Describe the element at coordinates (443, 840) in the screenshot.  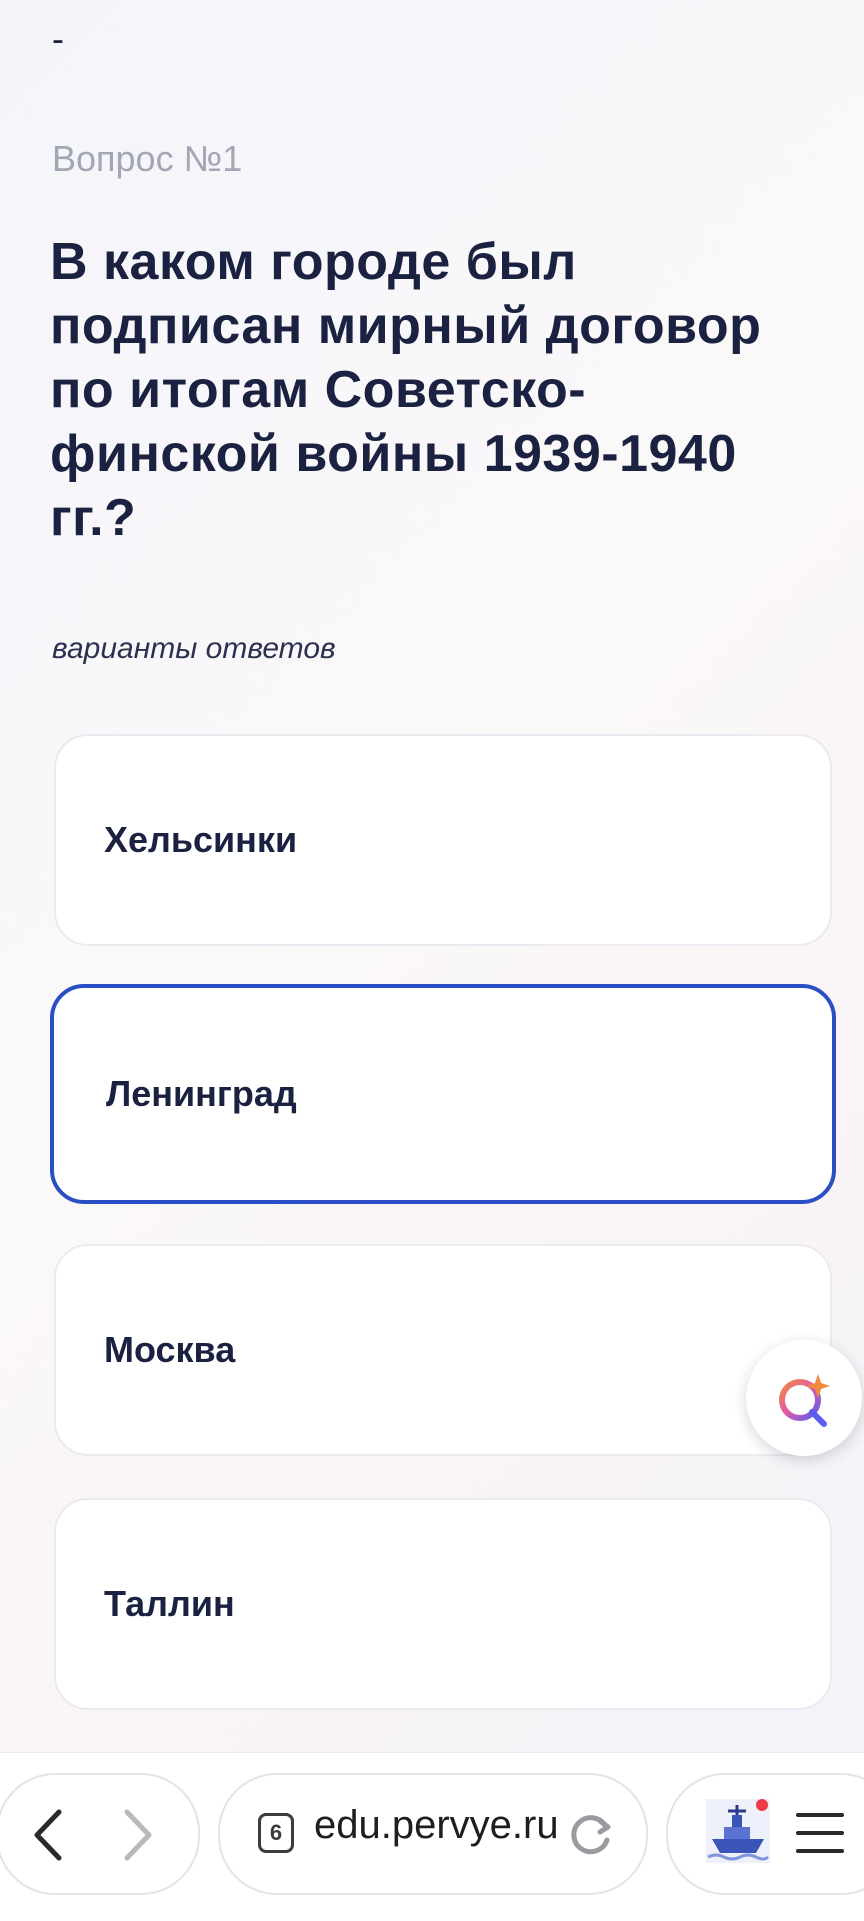
I see `answer-option-helsinki: Хельсинки` at that location.